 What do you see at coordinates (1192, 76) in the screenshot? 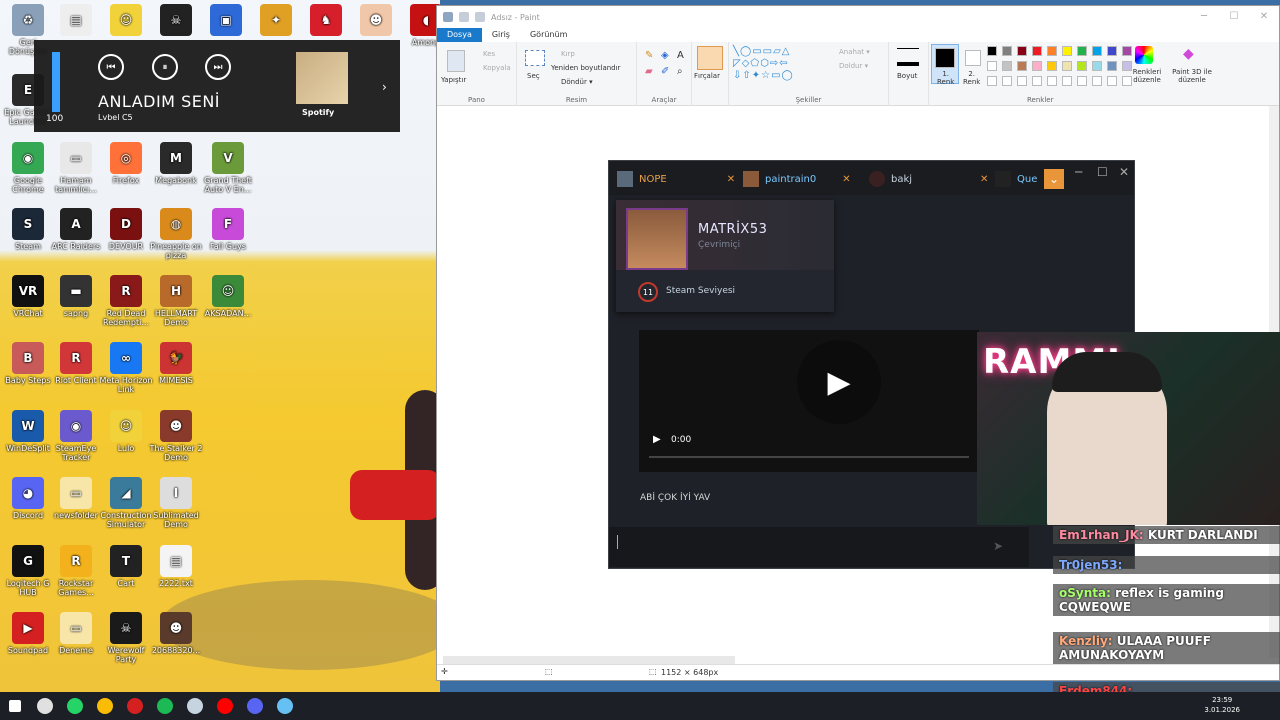
I see `paint3d-button: Paint 3D ile düzenle` at bounding box center [1192, 76].